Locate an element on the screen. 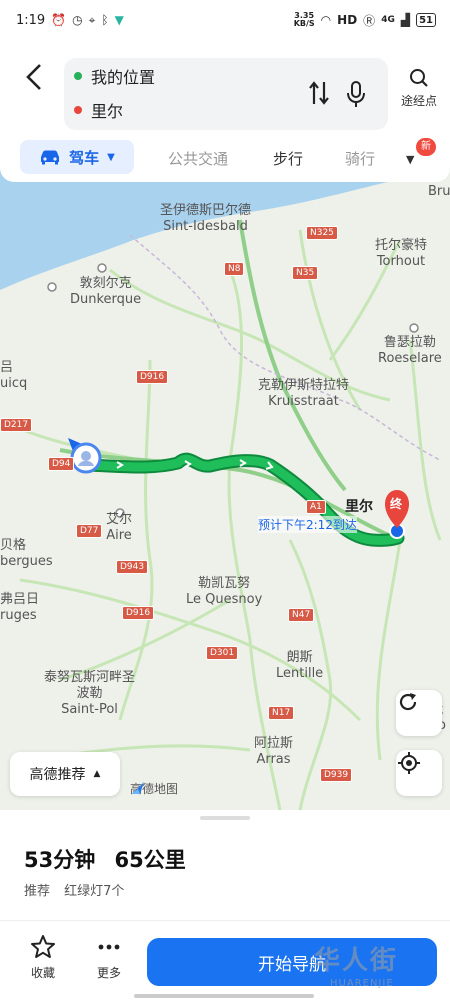 The image size is (450, 1000). back-button is located at coordinates (37, 78).